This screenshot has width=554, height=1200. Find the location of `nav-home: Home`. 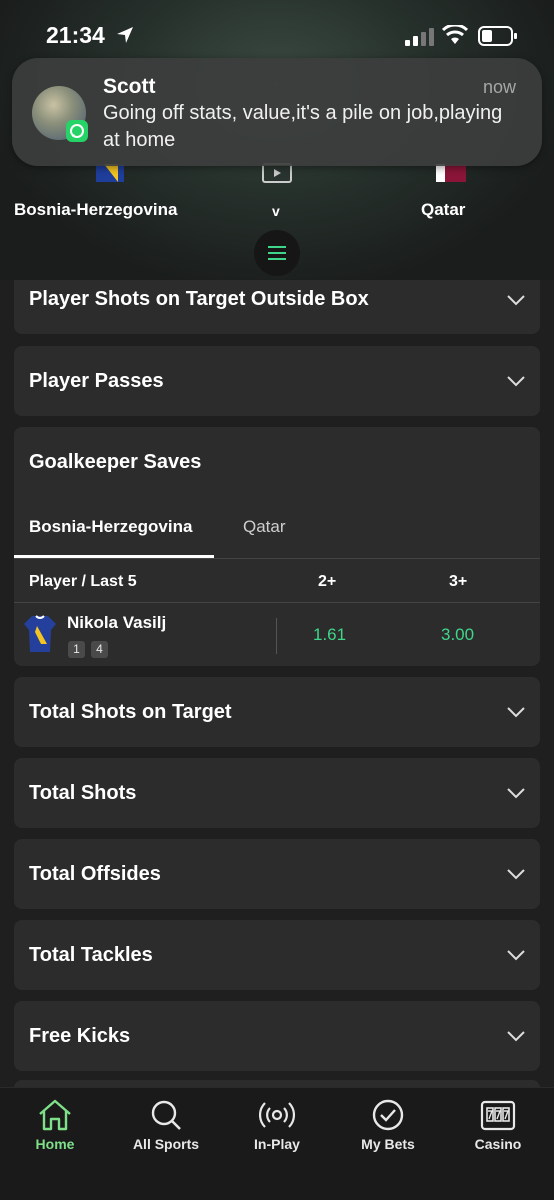

nav-home: Home is located at coordinates (55, 1128).